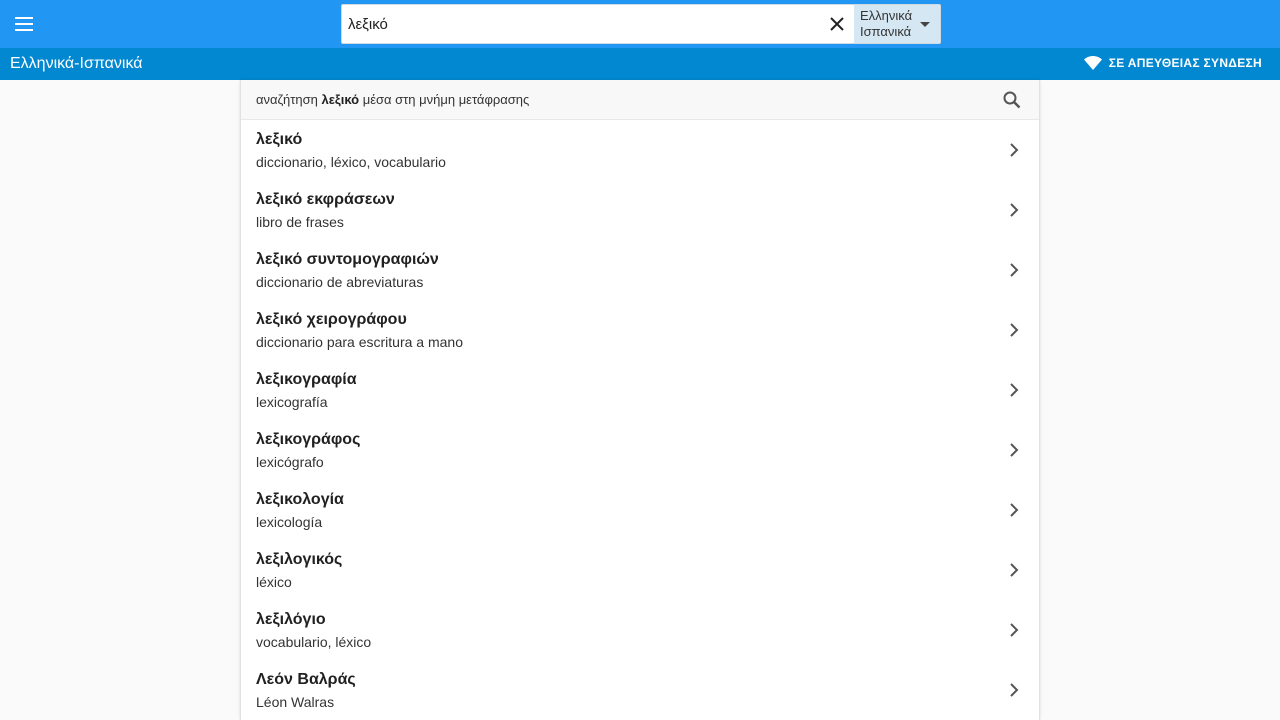  Describe the element at coordinates (340, 99) in the screenshot. I see `memory-search-term: λεξικό` at that location.